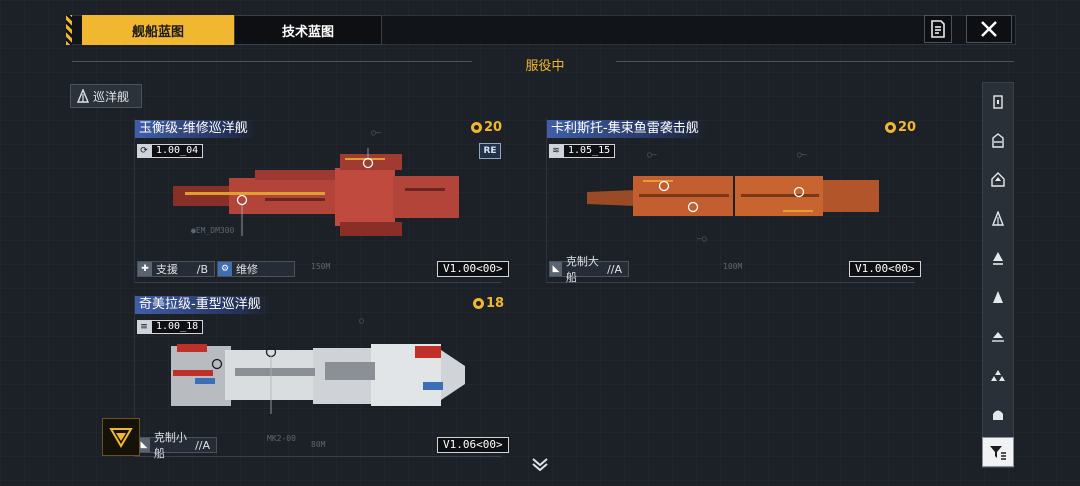 The image size is (1080, 486). I want to click on ship-class-3-icon, so click(998, 179).